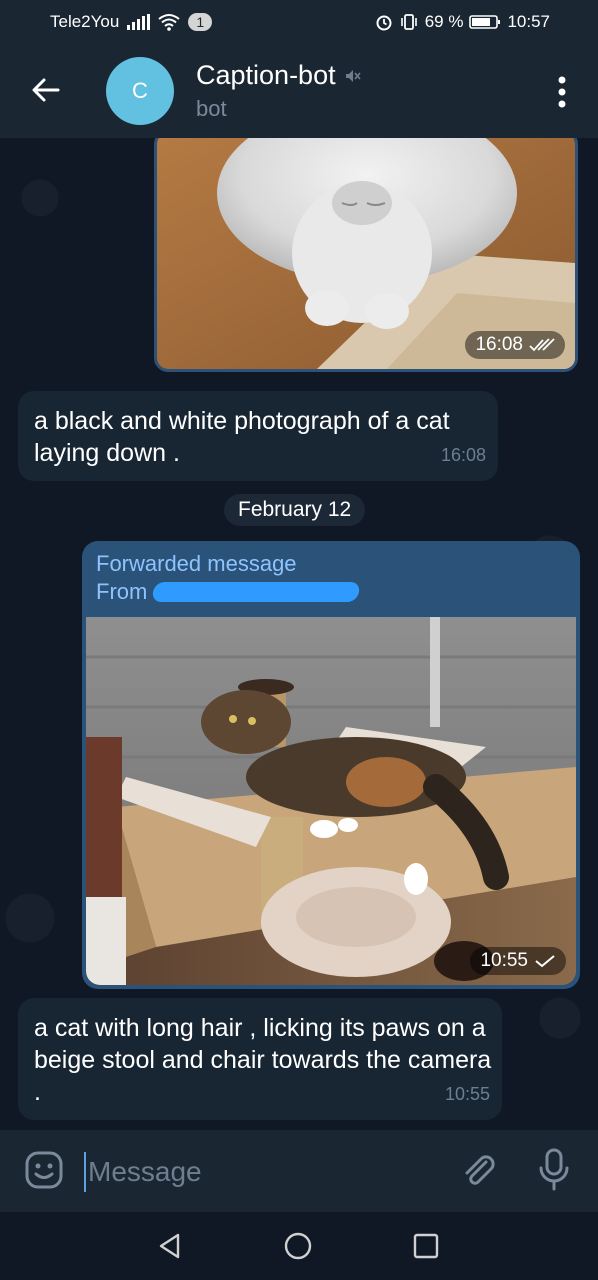 Image resolution: width=598 pixels, height=1280 pixels. Describe the element at coordinates (169, 22) in the screenshot. I see `wifi-icon` at that location.